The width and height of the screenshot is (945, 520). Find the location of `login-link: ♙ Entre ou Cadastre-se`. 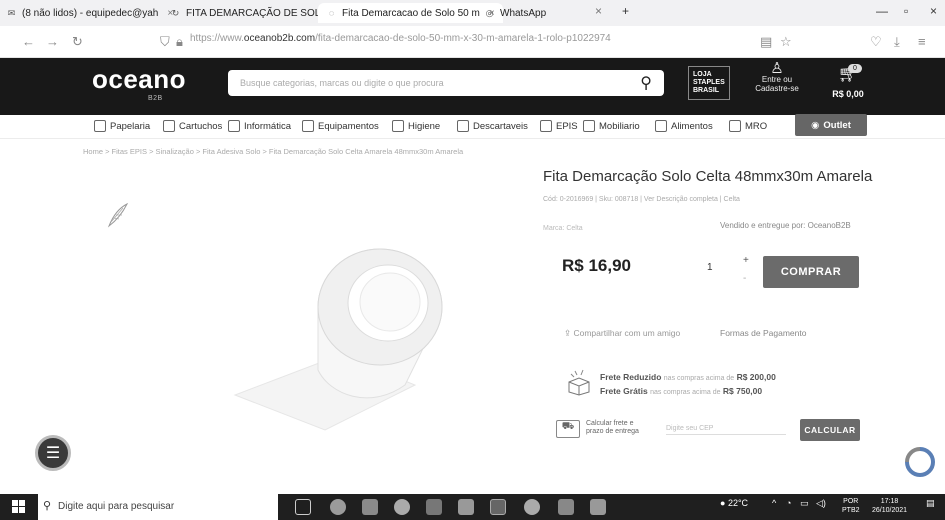

login-link: ♙ Entre ou Cadastre-se is located at coordinates (777, 77).